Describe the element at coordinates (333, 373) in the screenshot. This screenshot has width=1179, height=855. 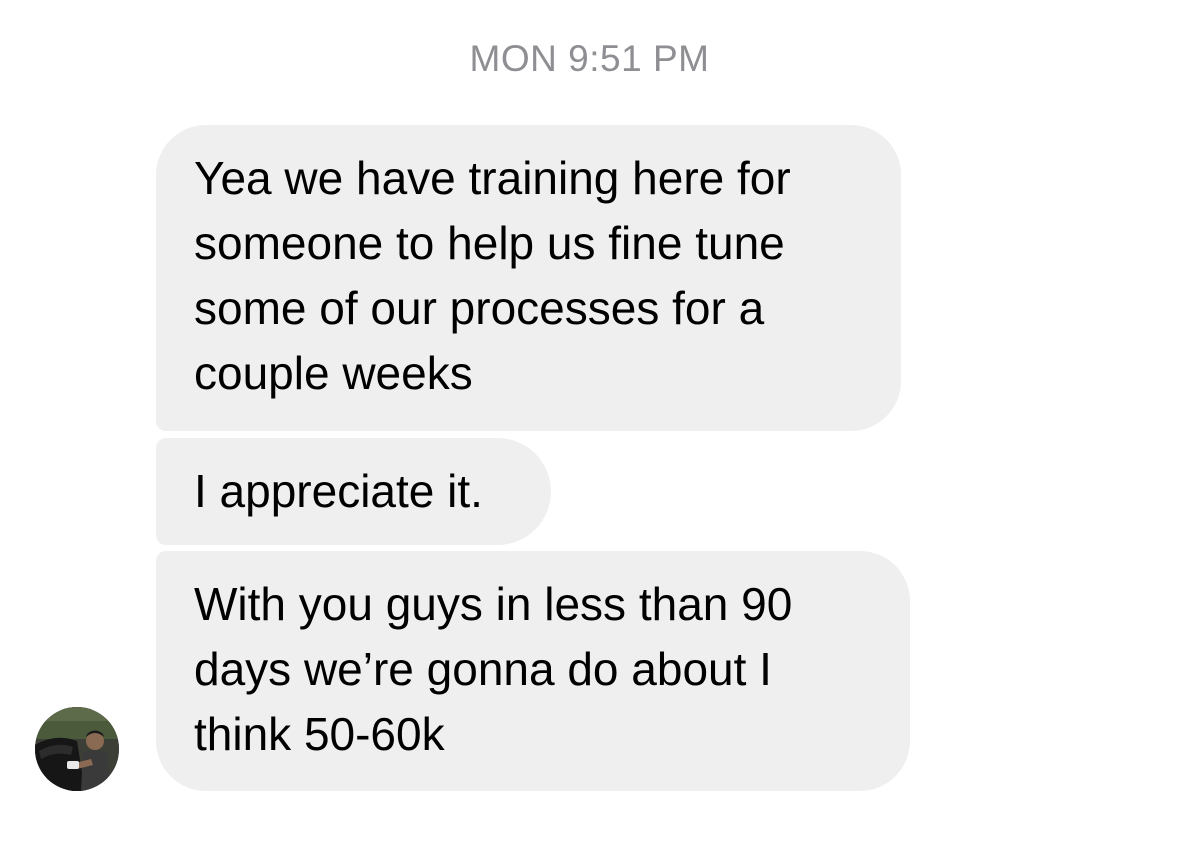
I see `message-text-line: couple weeks` at that location.